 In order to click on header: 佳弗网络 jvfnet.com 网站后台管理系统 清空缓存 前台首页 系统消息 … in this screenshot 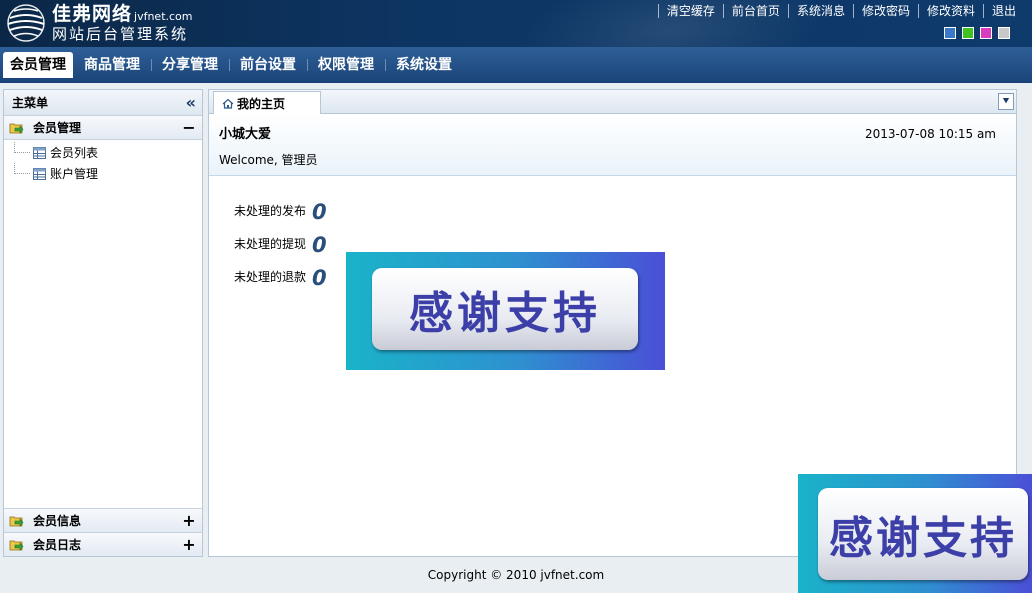, I will do `click(516, 23)`.